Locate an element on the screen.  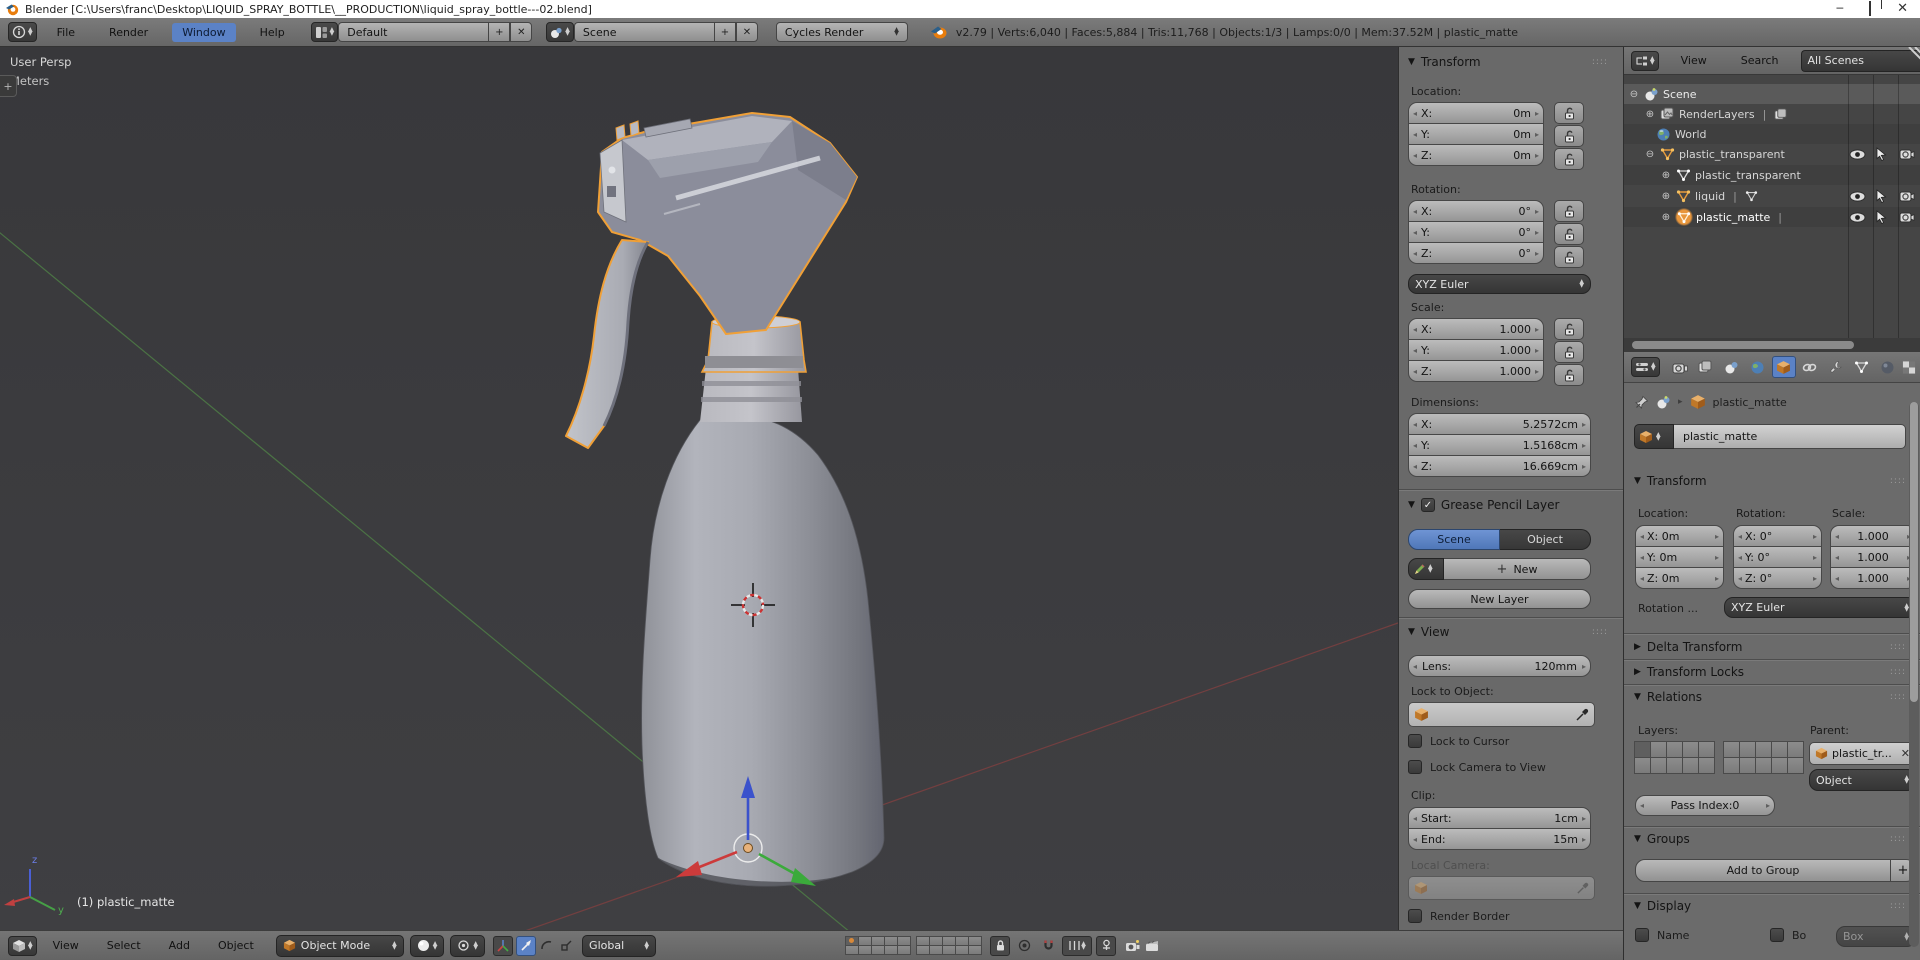
lock-scale-z-button is located at coordinates (1569, 375).